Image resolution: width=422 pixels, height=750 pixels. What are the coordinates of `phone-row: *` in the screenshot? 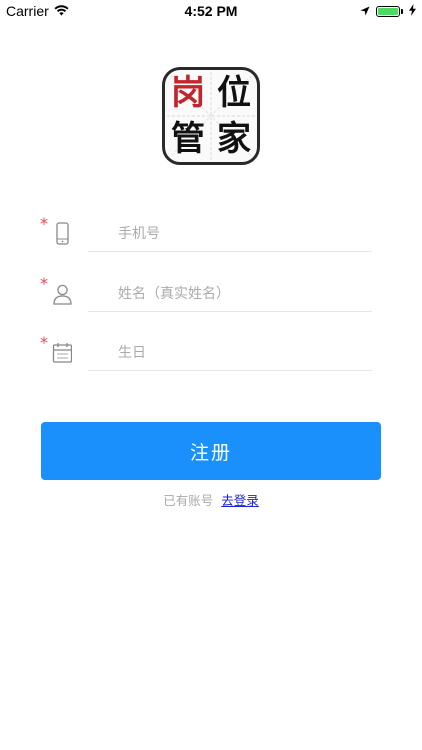 It's located at (206, 244).